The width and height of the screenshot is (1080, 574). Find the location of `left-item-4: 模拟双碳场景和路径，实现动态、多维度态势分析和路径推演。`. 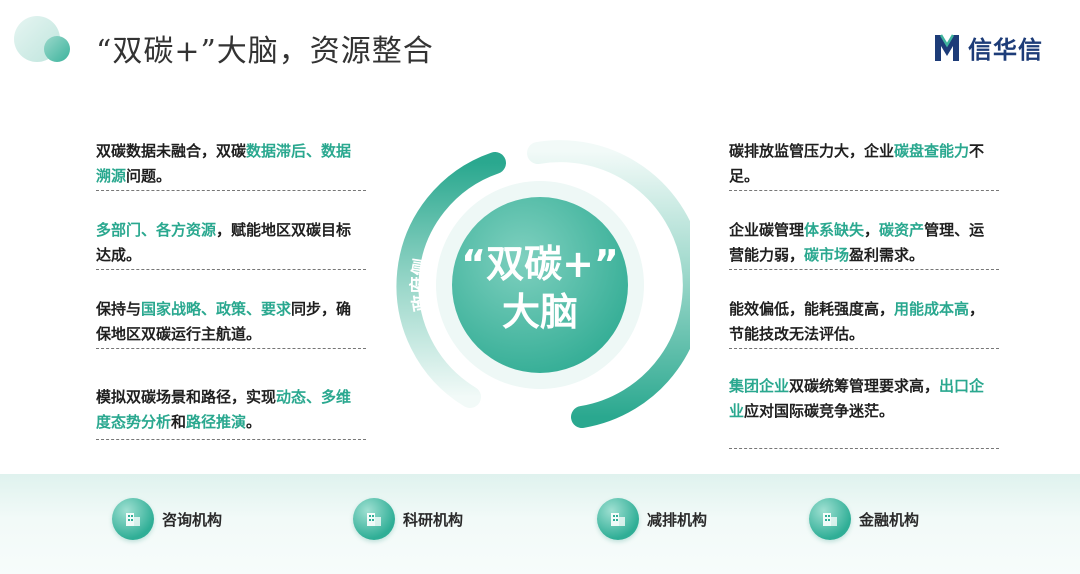

left-item-4: 模拟双碳场景和路径，实现动态、多维度态势分析和路径推演。 is located at coordinates (224, 409).